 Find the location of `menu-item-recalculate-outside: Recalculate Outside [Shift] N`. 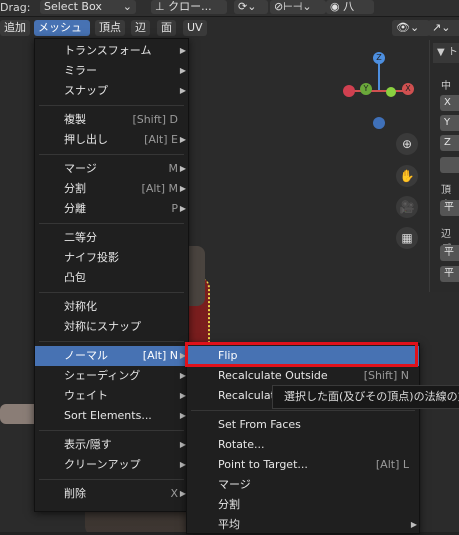

menu-item-recalculate-outside: Recalculate Outside [Shift] N is located at coordinates (303, 376).